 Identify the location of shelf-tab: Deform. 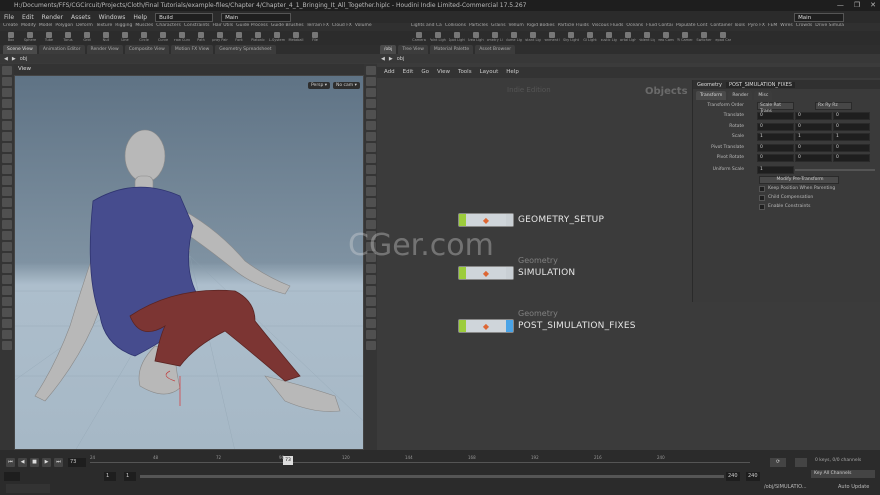
(84, 27).